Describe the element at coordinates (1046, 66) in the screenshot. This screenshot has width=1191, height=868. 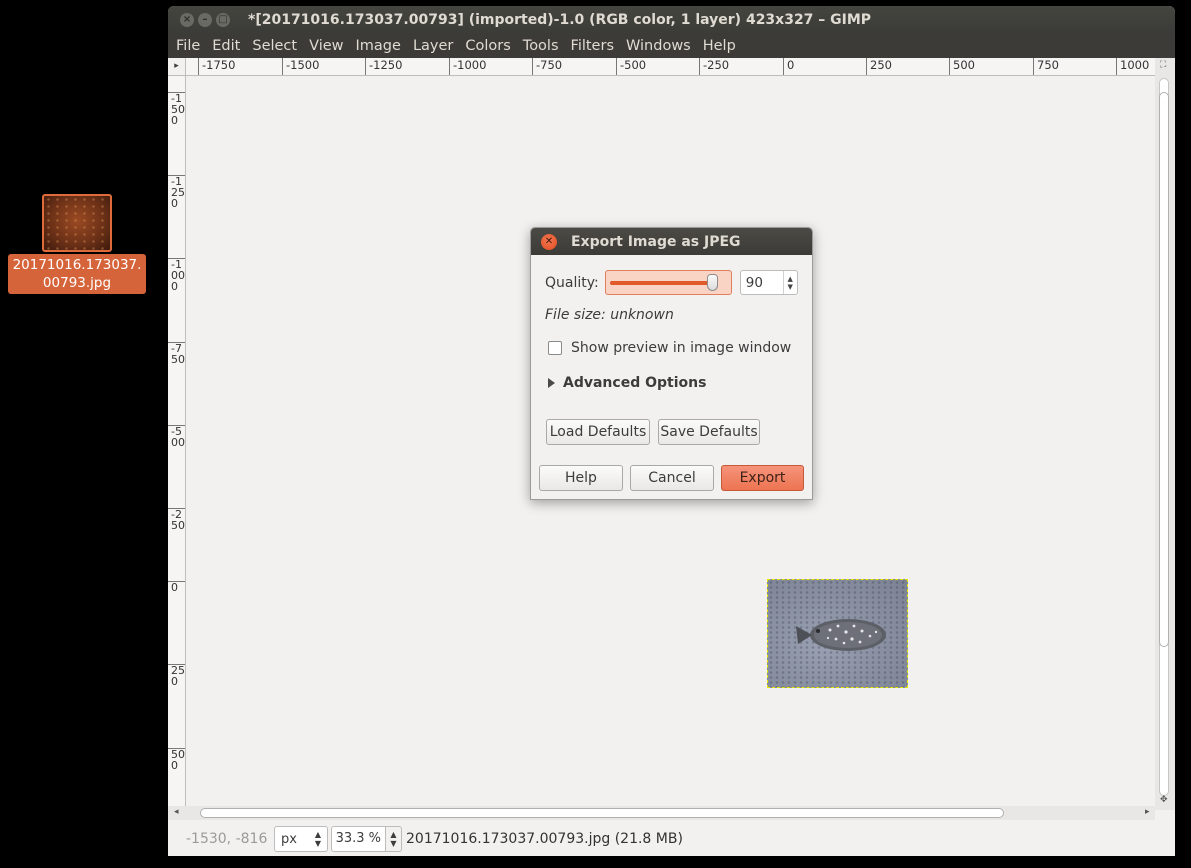
I see `ruler-label: 750` at that location.